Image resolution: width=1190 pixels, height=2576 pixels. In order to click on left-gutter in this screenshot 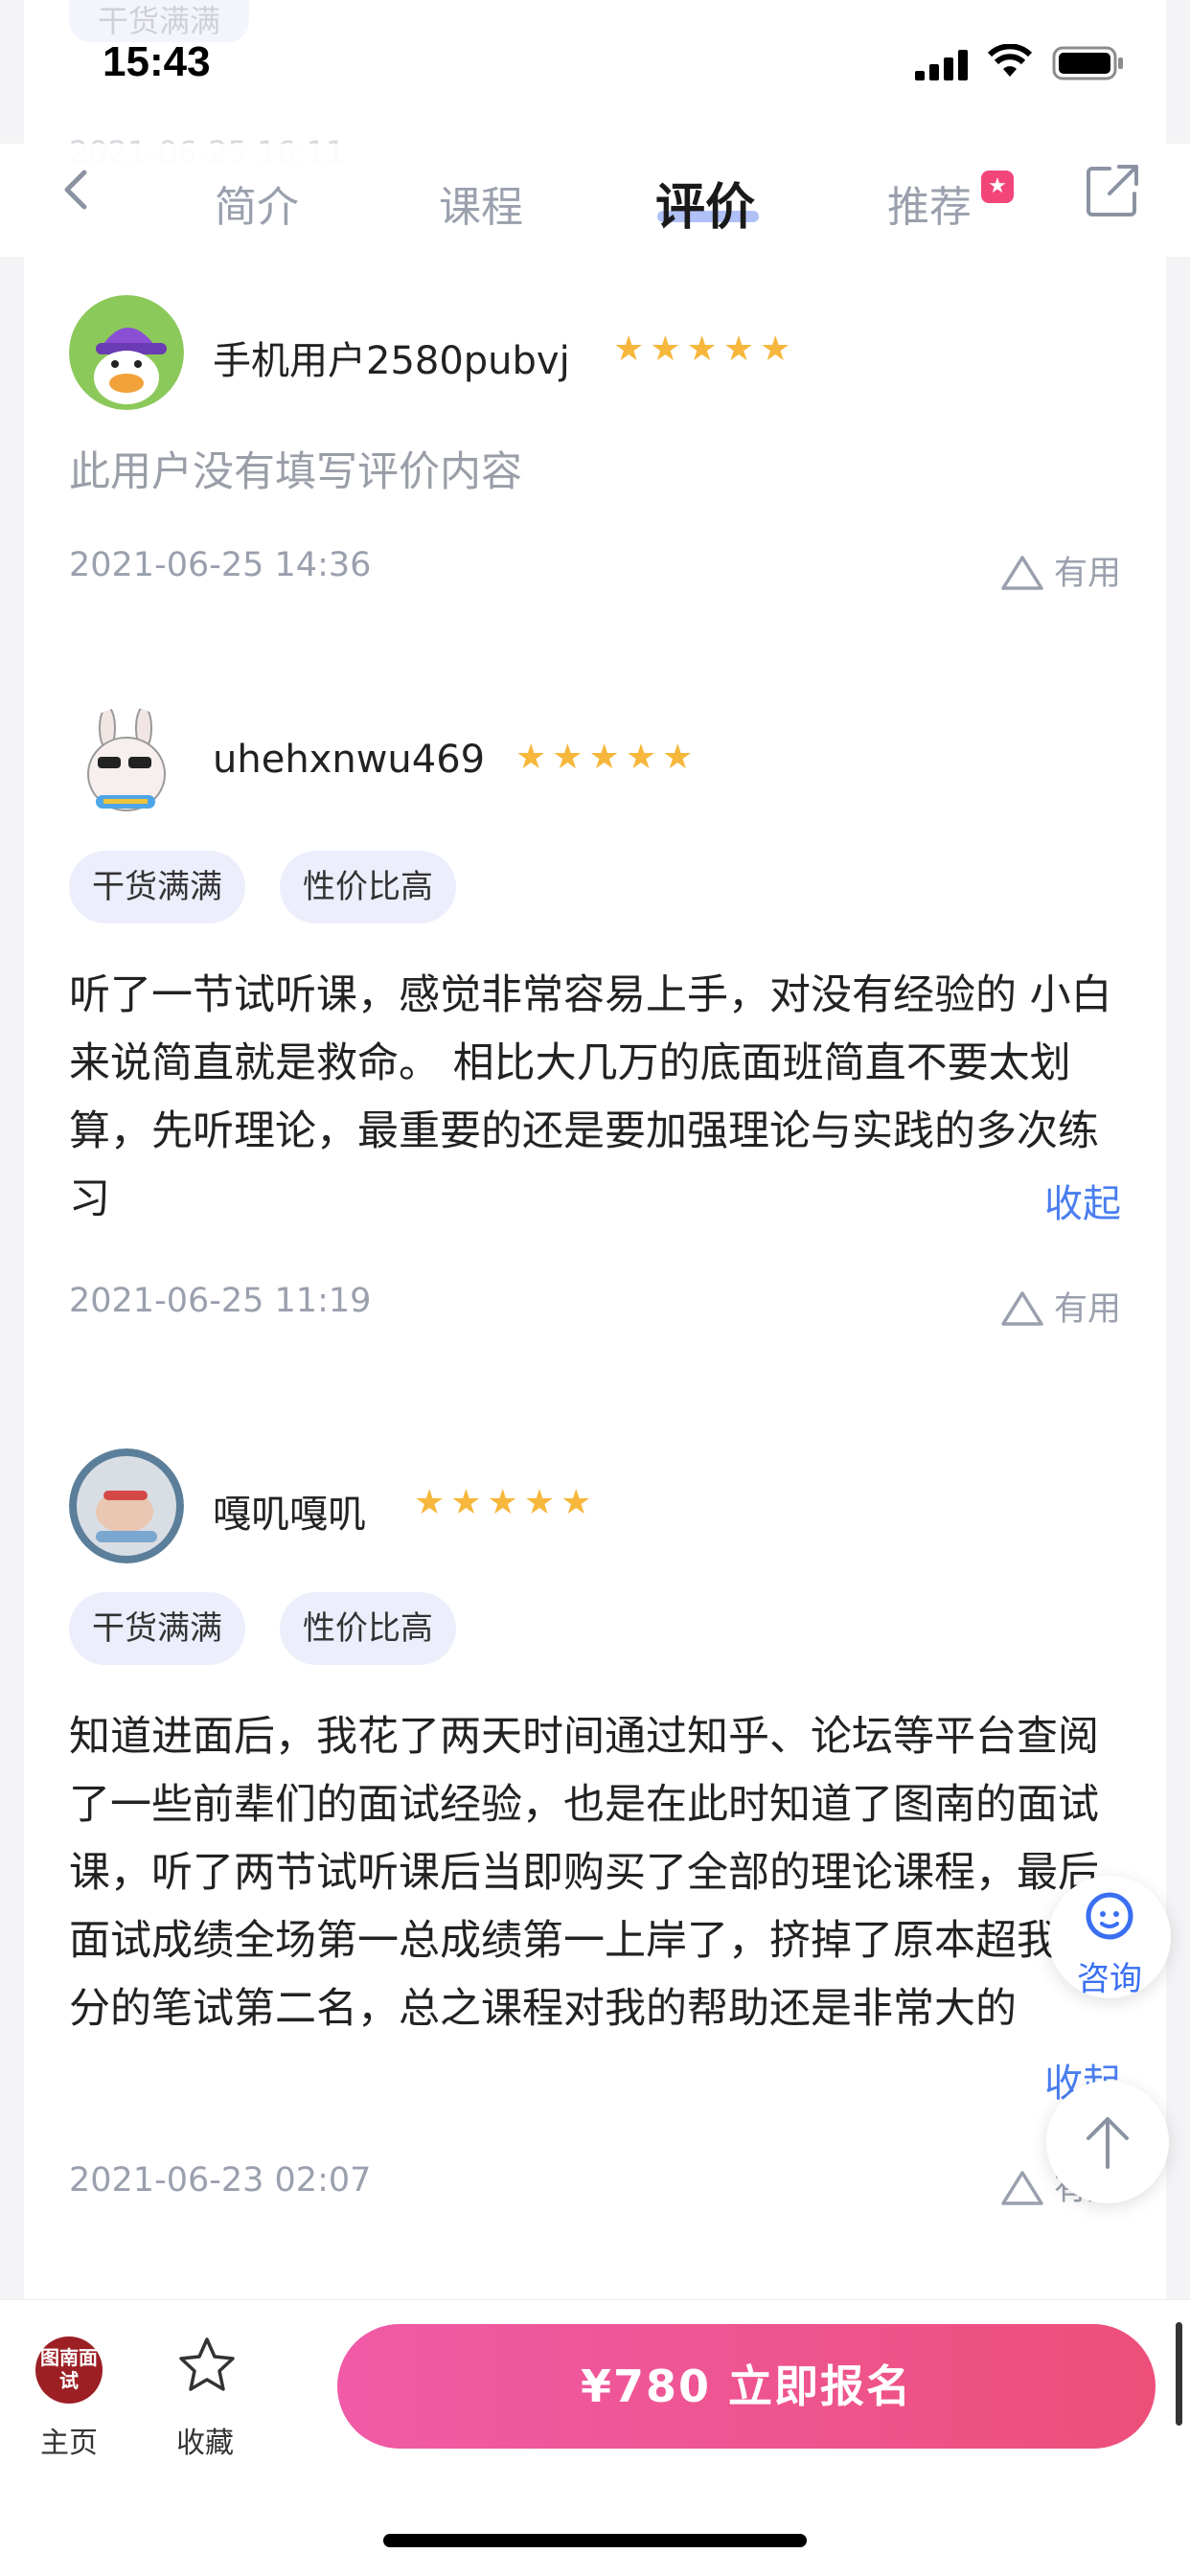, I will do `click(12, 1287)`.